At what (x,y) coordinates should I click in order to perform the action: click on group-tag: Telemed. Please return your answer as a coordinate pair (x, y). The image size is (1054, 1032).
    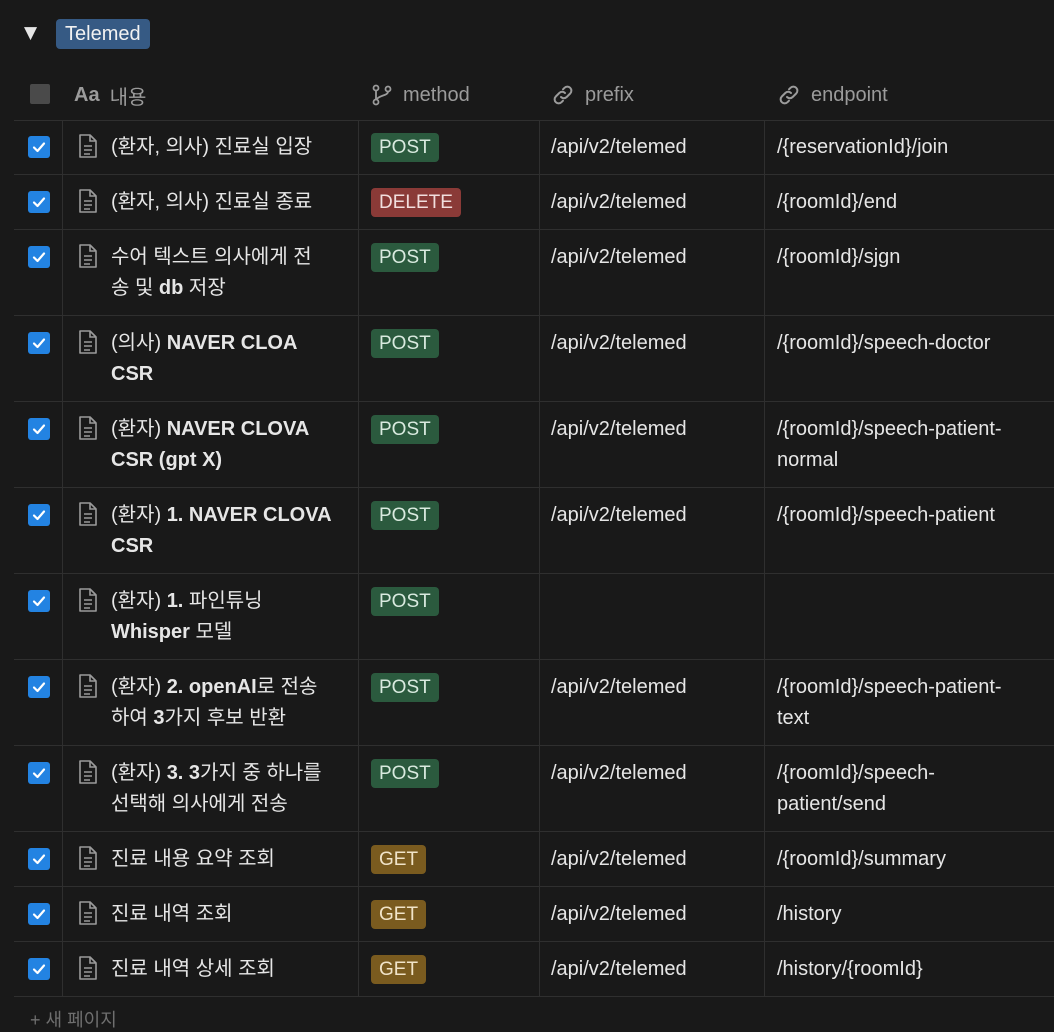
    Looking at the image, I should click on (103, 34).